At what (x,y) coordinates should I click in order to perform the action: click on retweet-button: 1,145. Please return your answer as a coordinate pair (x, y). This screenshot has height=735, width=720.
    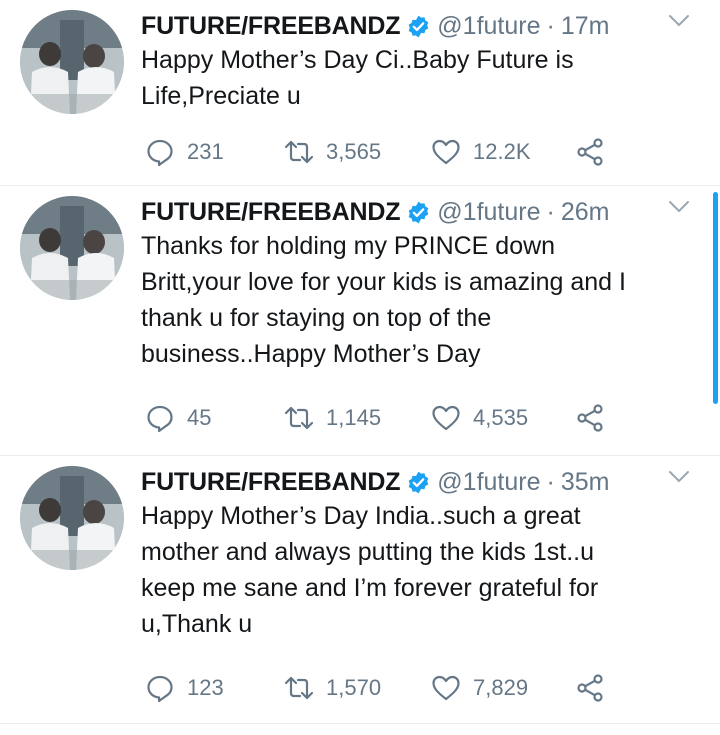
    Looking at the image, I should click on (332, 418).